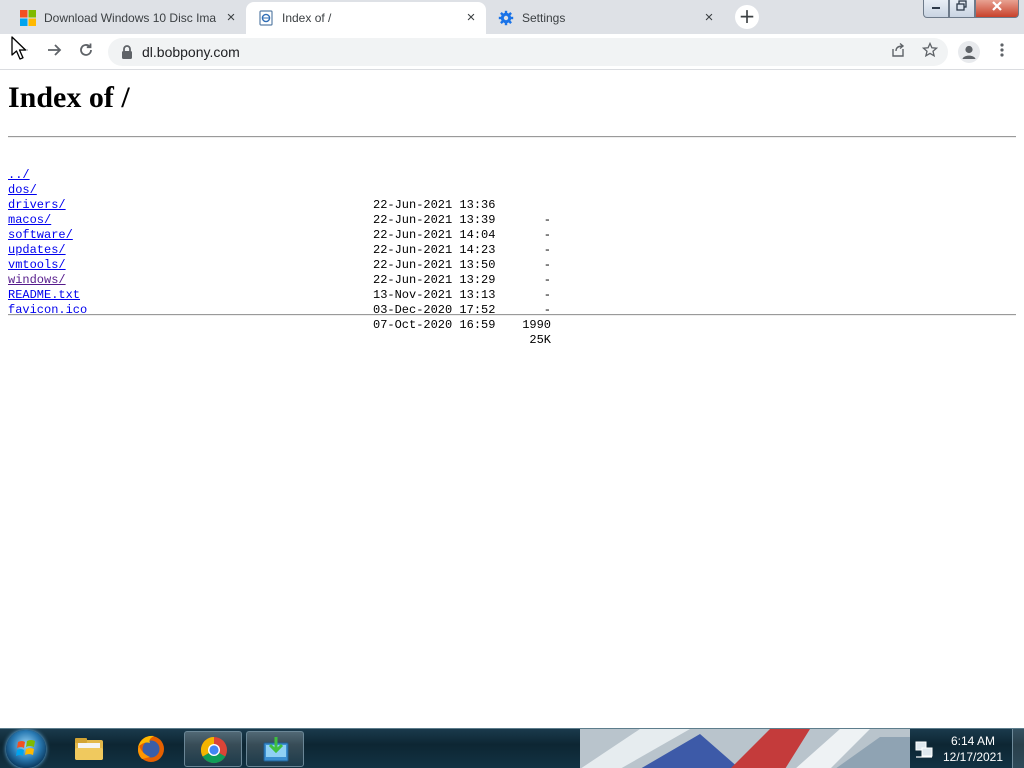 The height and width of the screenshot is (768, 1024). What do you see at coordinates (279, 287) in the screenshot?
I see `list-item: windows/ 13-Nov-2021 13:13 -` at bounding box center [279, 287].